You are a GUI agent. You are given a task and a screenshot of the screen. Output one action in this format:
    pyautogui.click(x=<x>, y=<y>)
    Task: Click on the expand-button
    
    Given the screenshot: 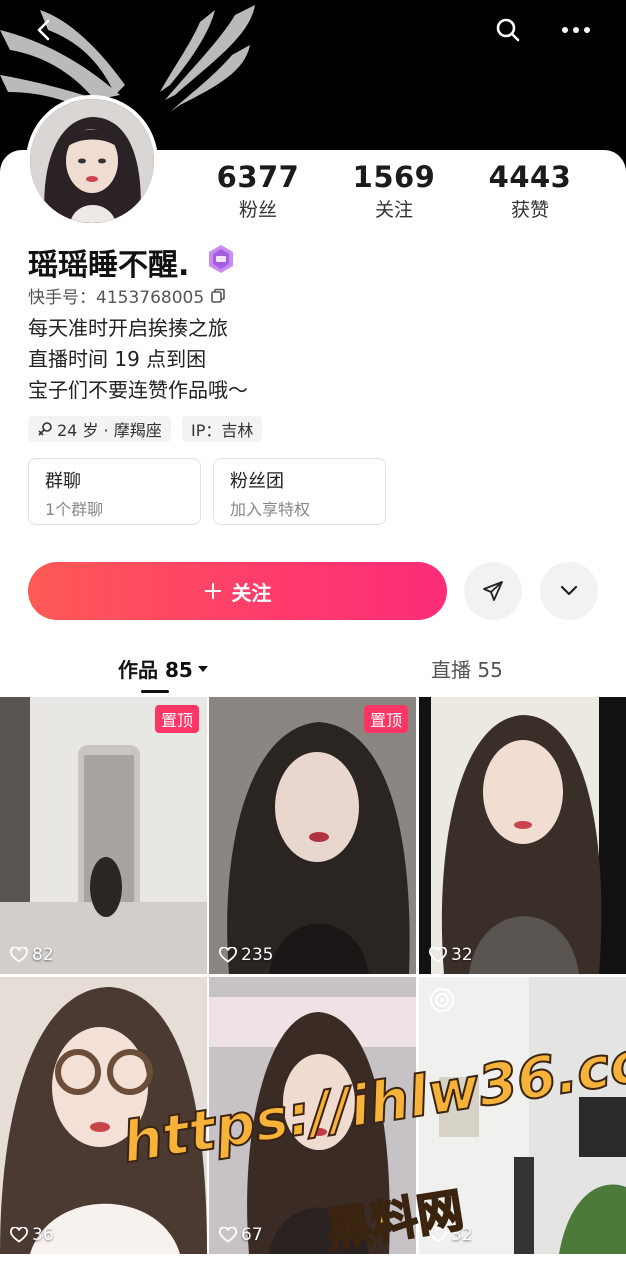 What is the action you would take?
    pyautogui.click(x=569, y=591)
    